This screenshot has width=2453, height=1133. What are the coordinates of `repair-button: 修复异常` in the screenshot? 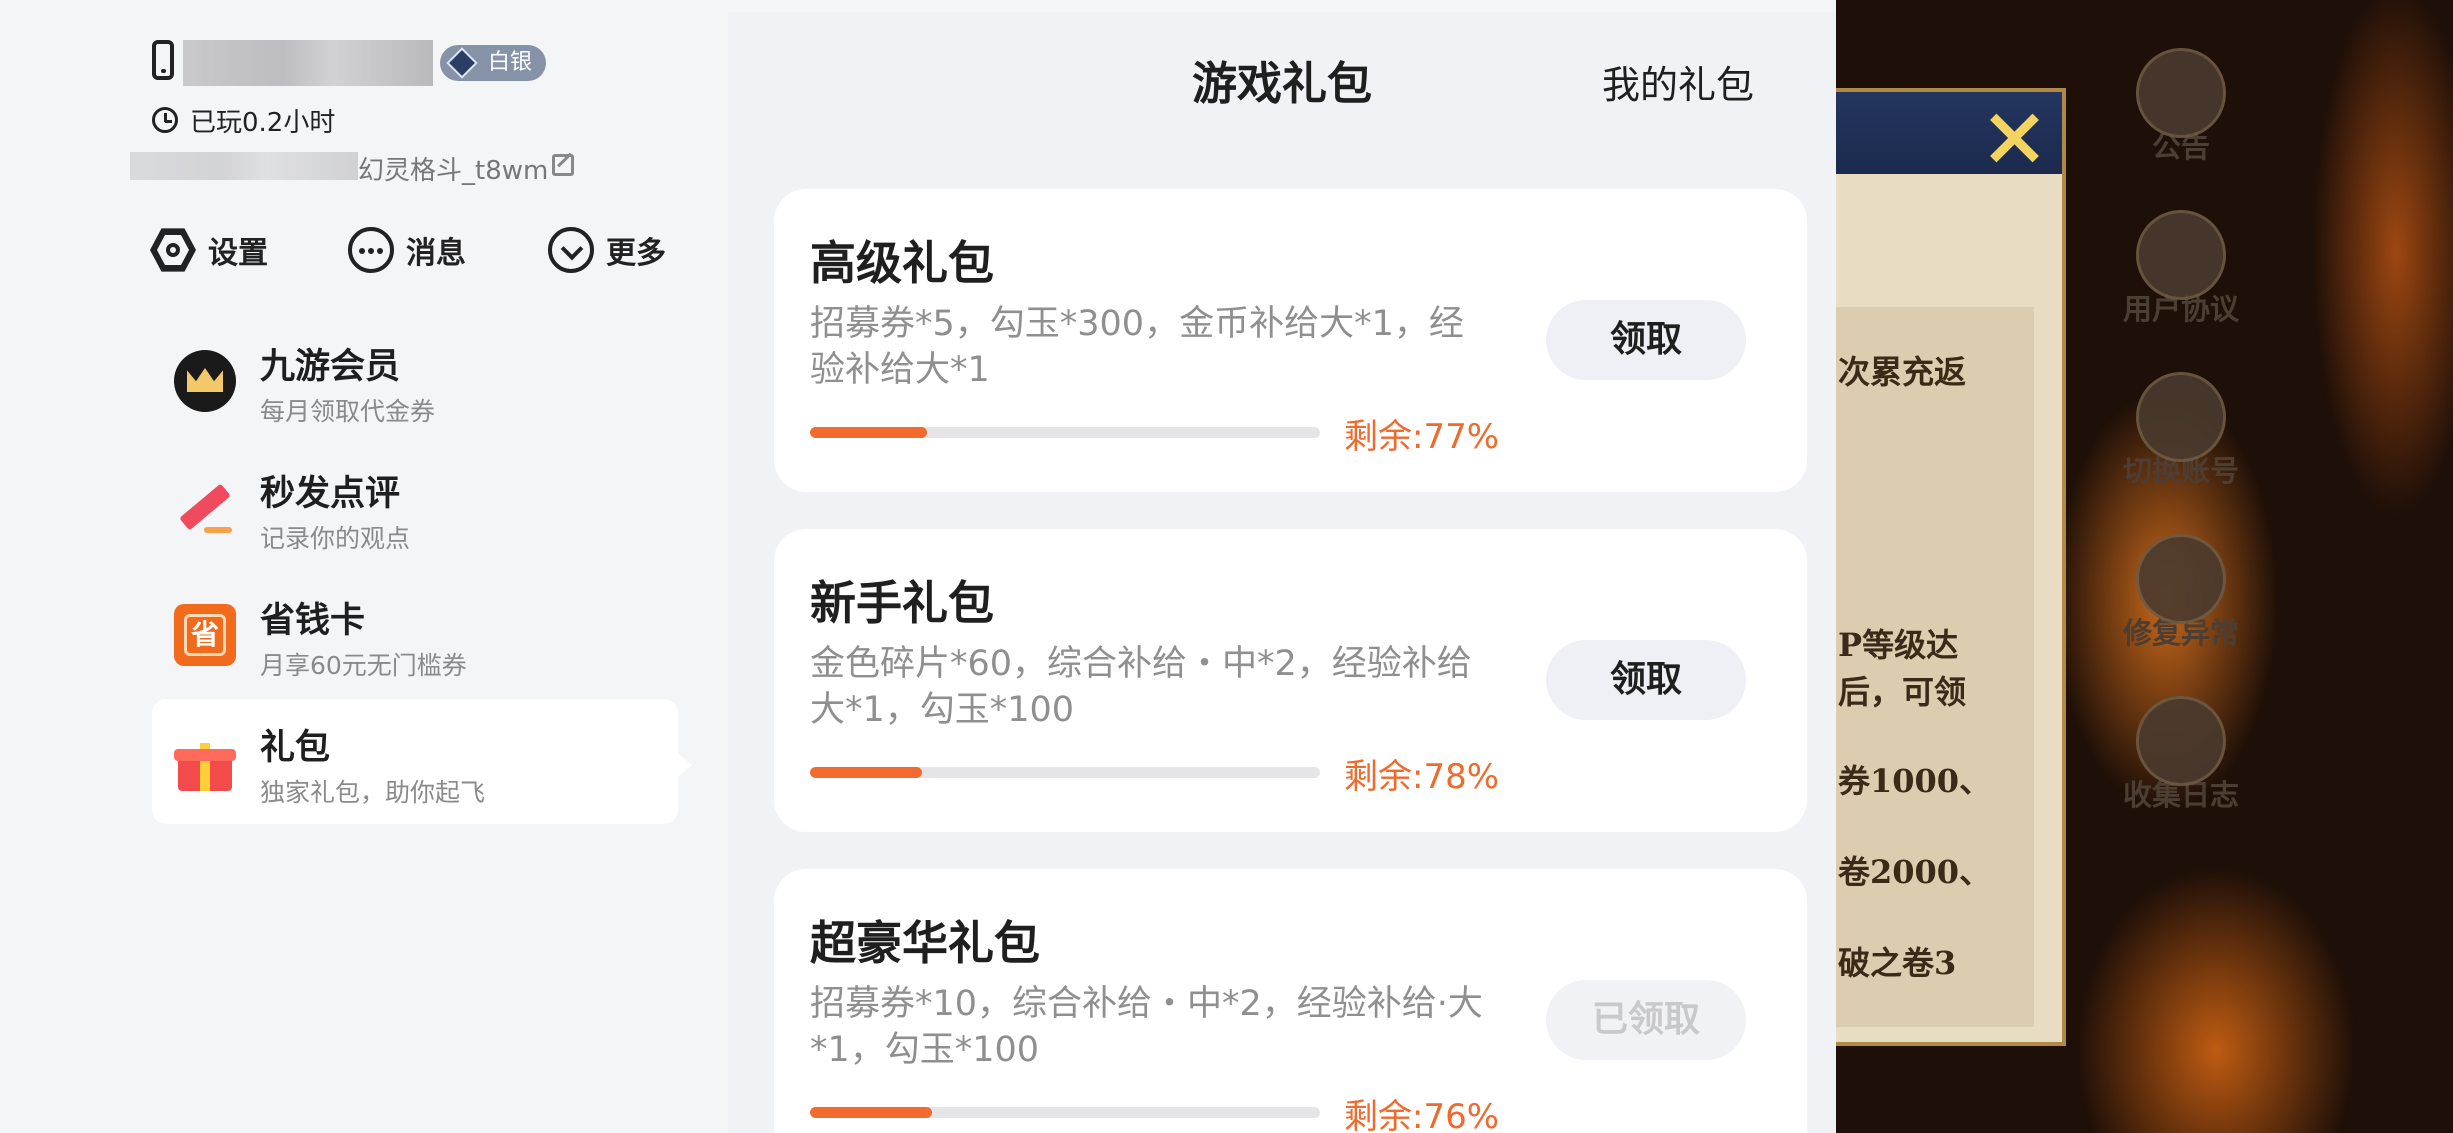 It's located at (2181, 593).